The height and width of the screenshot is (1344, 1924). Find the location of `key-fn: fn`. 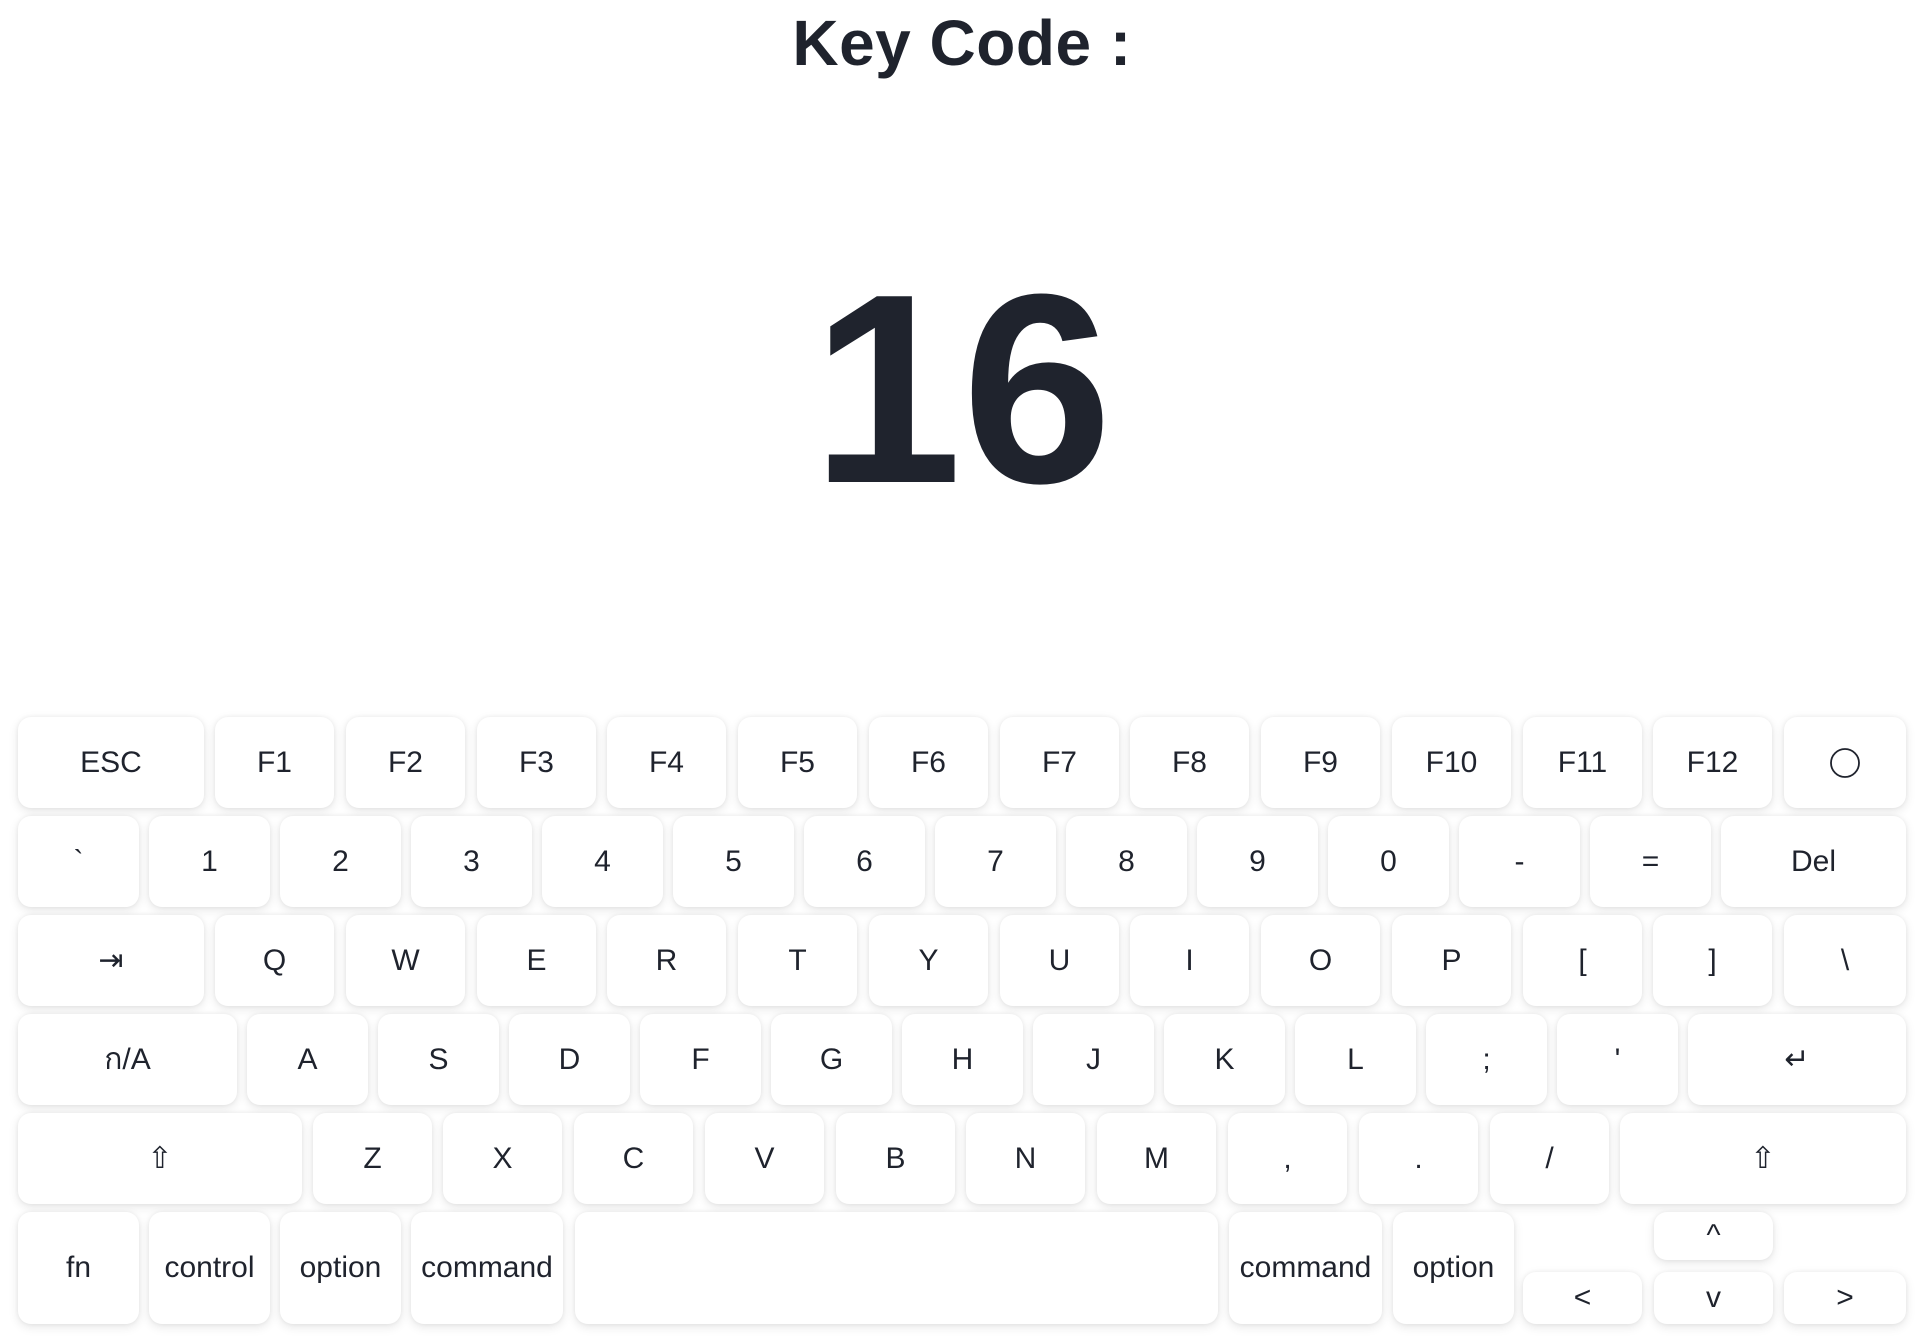

key-fn: fn is located at coordinates (78, 1268).